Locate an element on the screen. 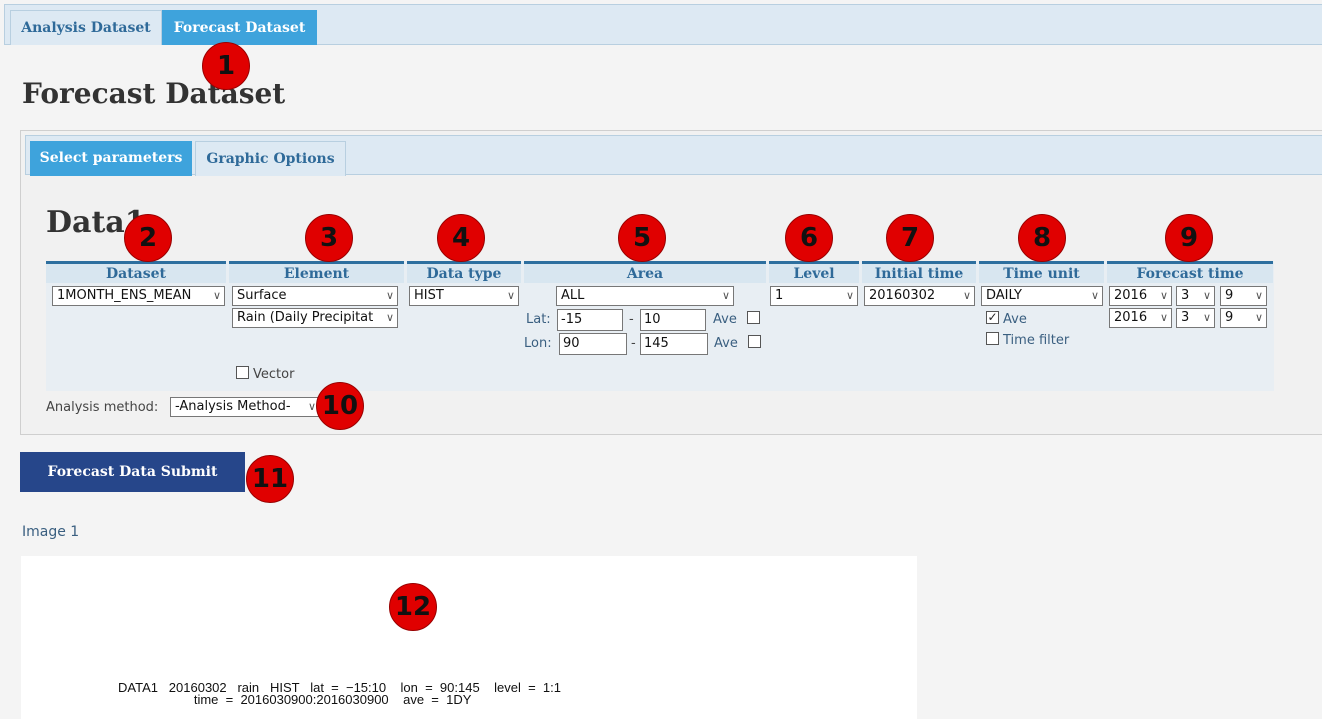 This screenshot has width=1322, height=719. marker-1: 1 is located at coordinates (226, 66).